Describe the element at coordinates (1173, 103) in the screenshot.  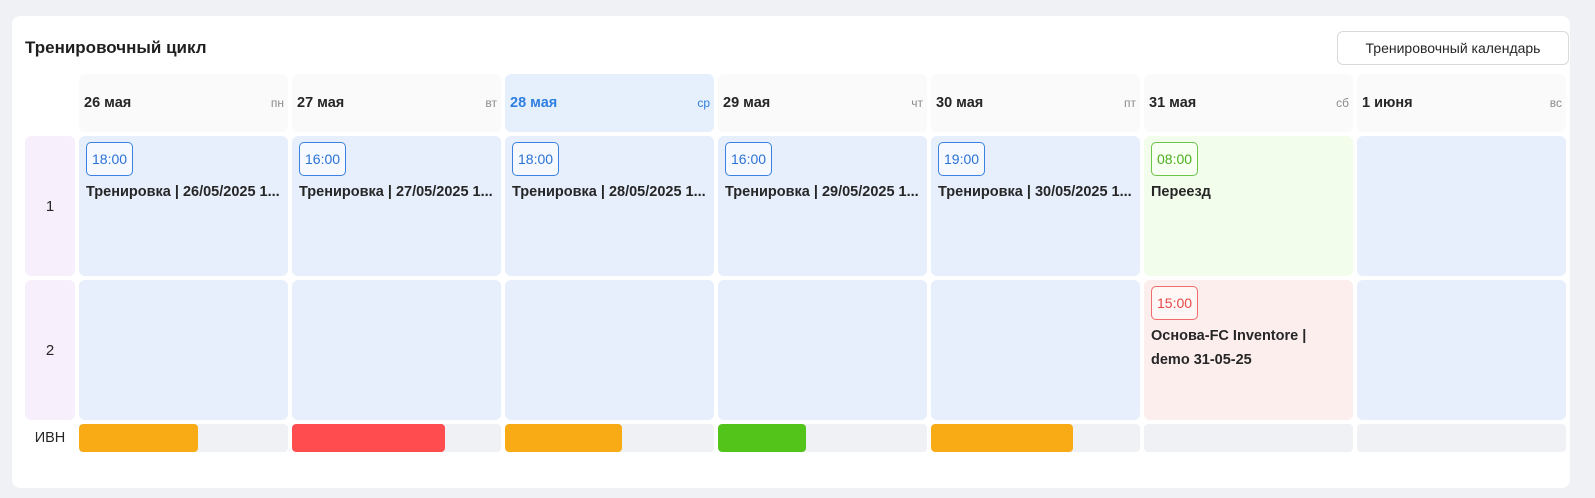
I see `day-date: 31 мая` at that location.